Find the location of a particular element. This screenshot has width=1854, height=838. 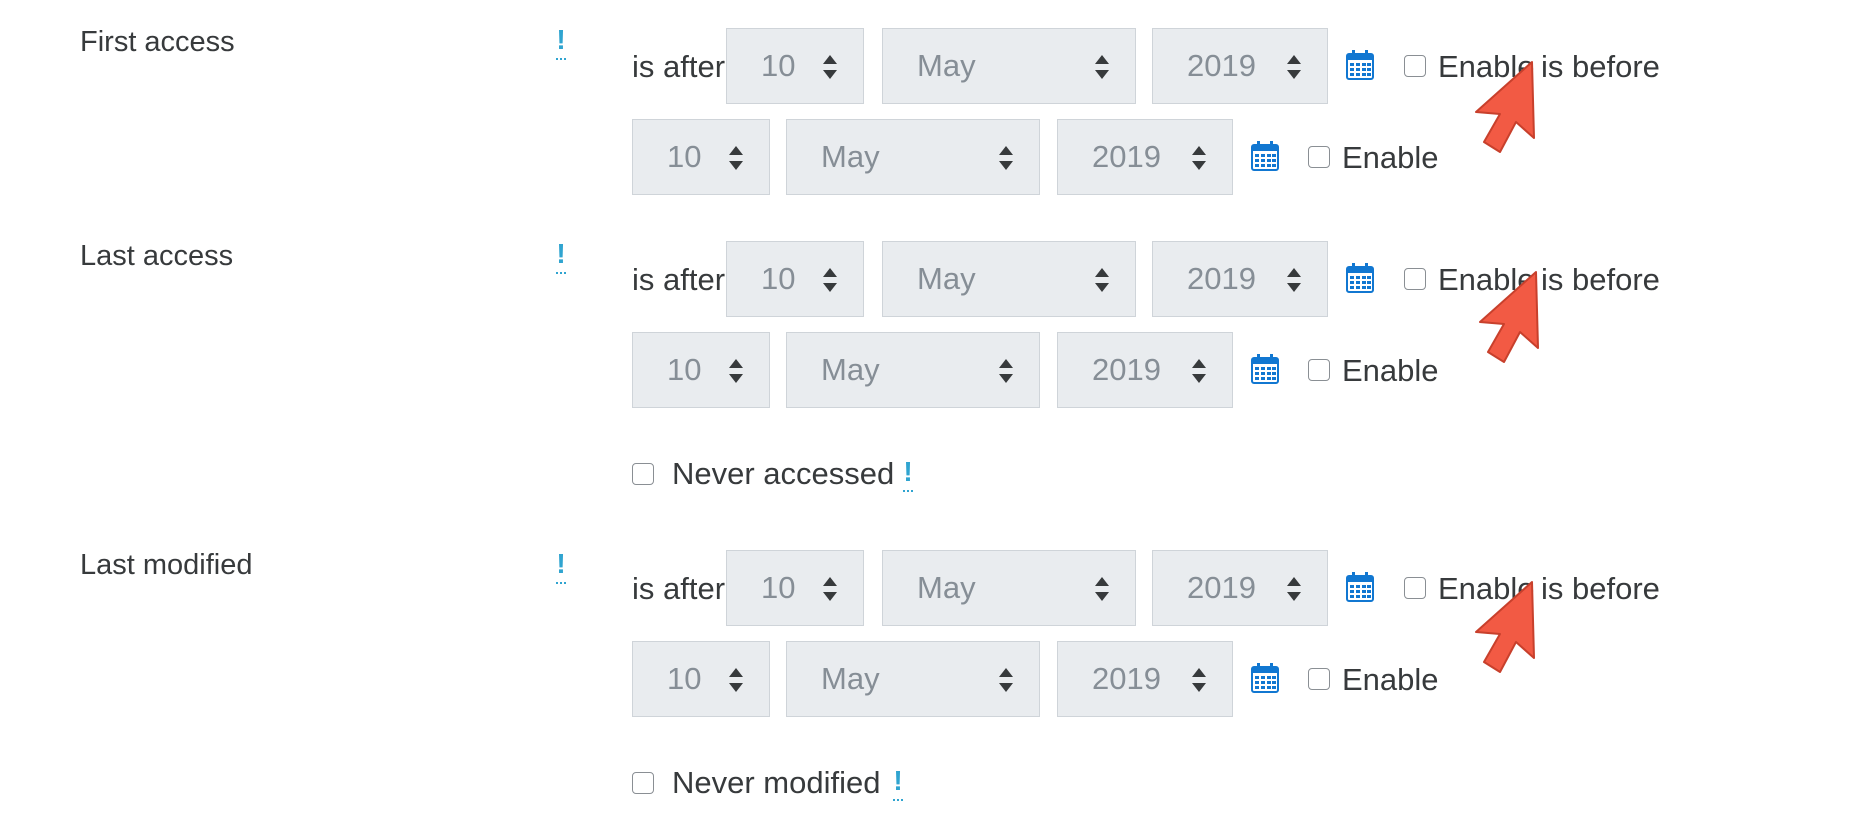

never-accessed-checkbox is located at coordinates (643, 474).